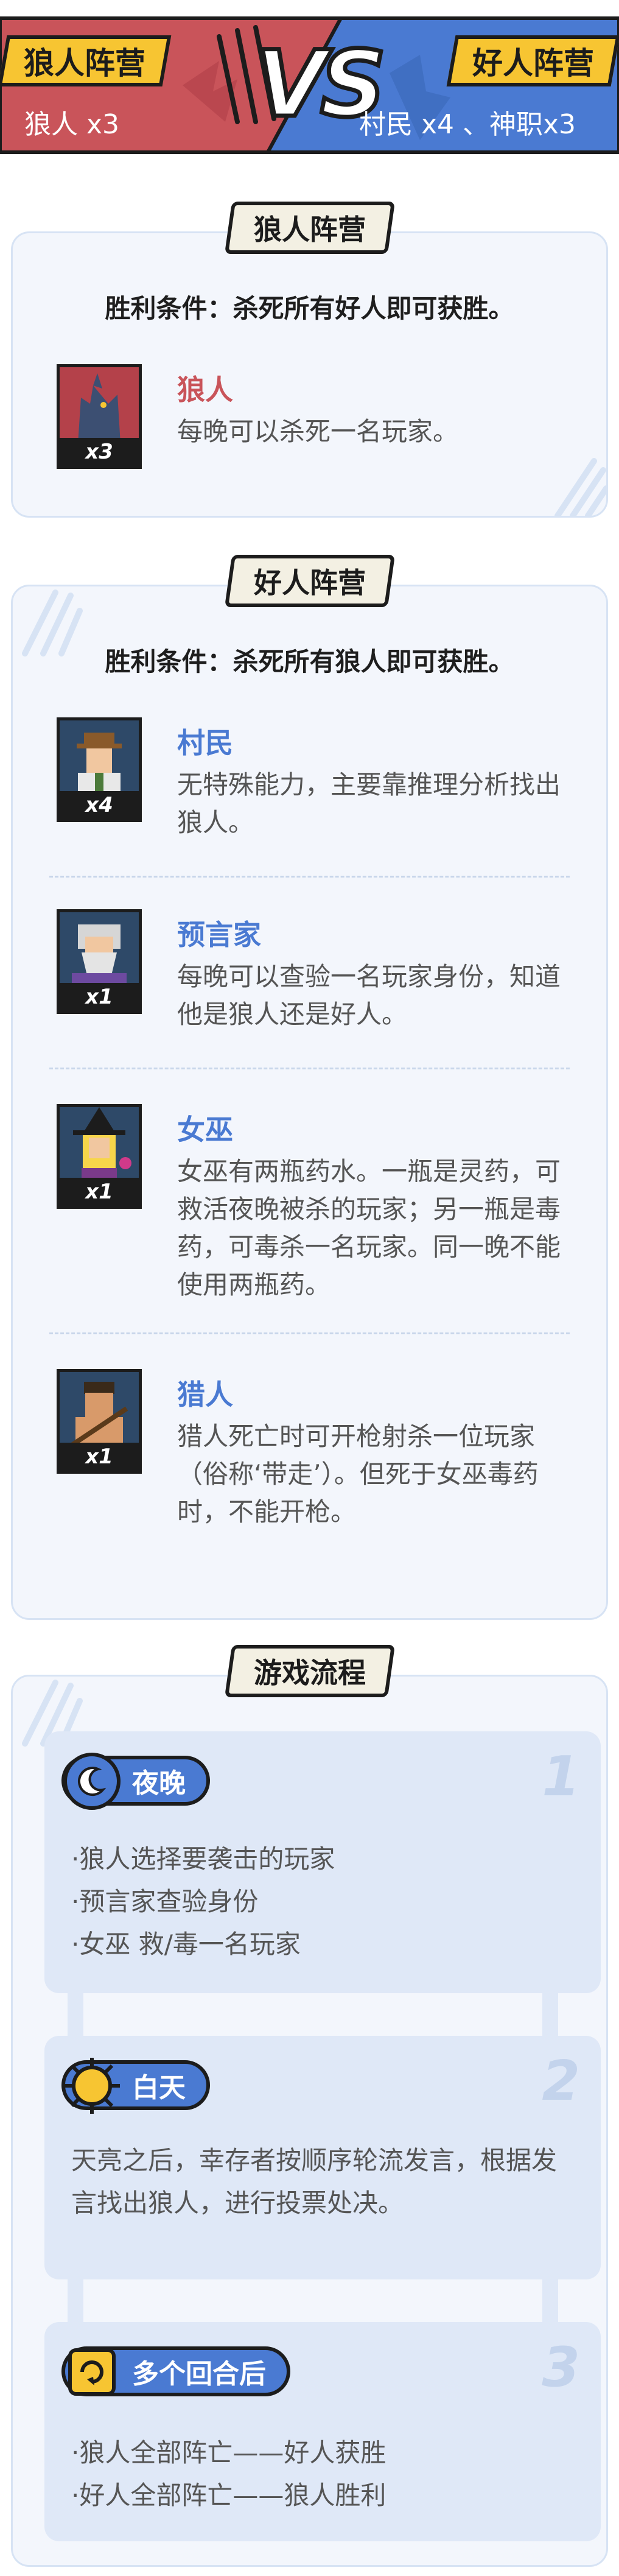 The width and height of the screenshot is (619, 2576). Describe the element at coordinates (310, 1671) in the screenshot. I see `section-title: 游戏流程` at that location.